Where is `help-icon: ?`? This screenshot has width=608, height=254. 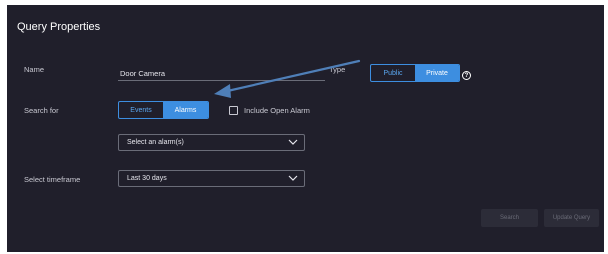
help-icon: ? is located at coordinates (466, 75).